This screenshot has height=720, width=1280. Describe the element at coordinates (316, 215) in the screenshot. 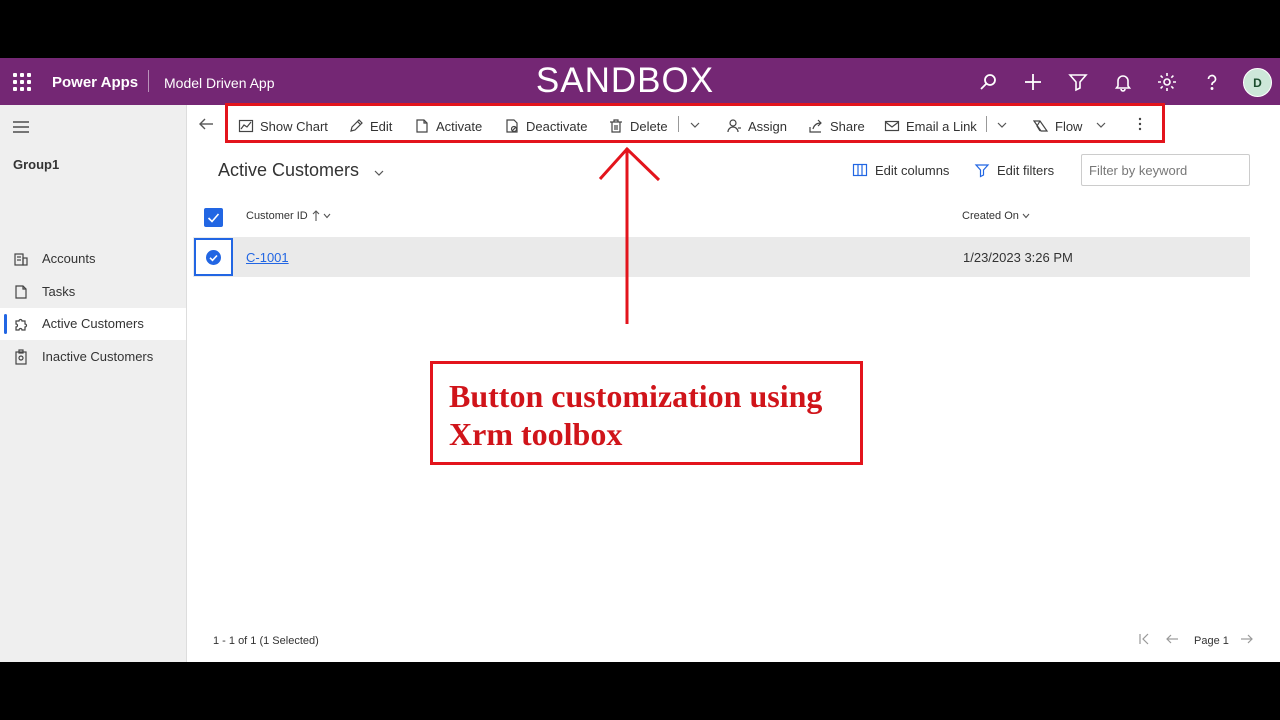

I see `sort-ascending-icon` at that location.